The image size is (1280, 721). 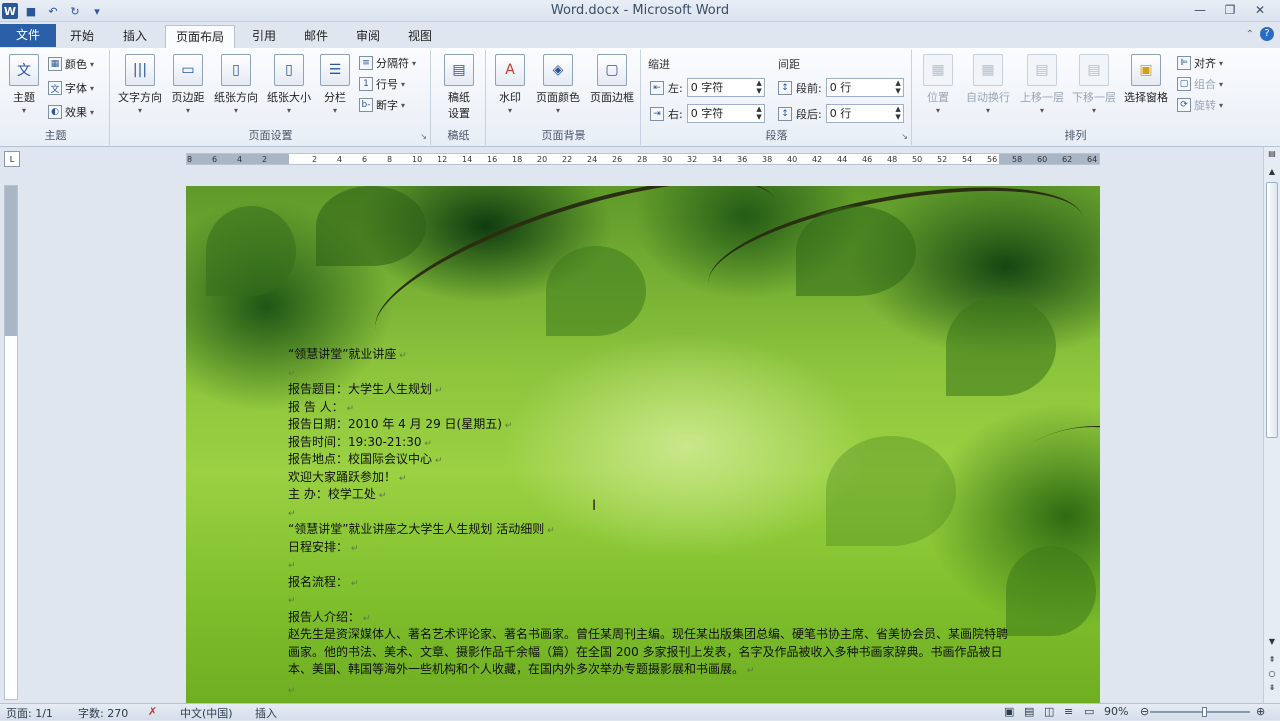 What do you see at coordinates (938, 84) in the screenshot?
I see `position-button: ▦ 位置 ▾` at bounding box center [938, 84].